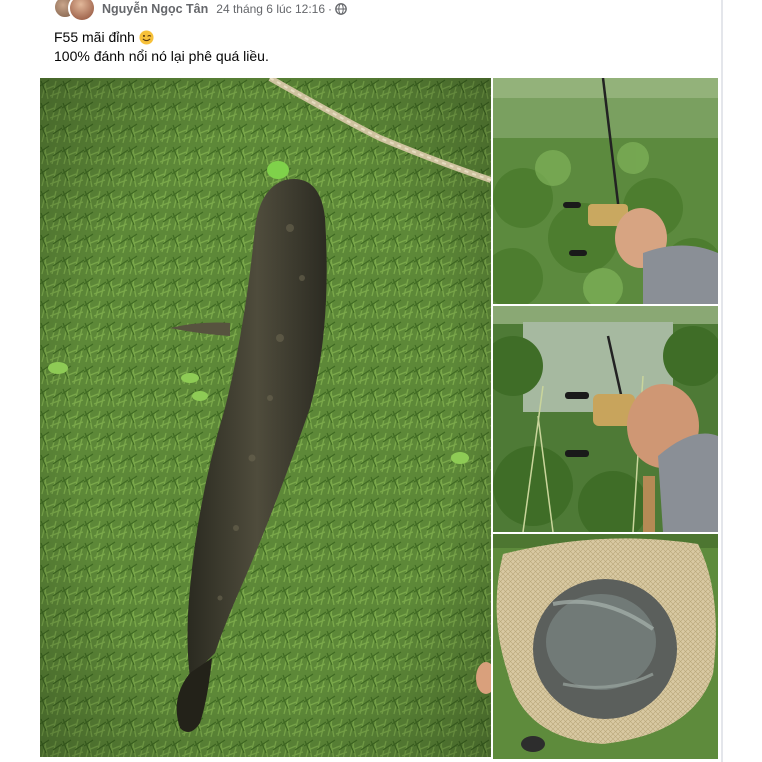 The width and height of the screenshot is (762, 762). I want to click on post-text-line: 100% đánh nổi nó lại phê quá liều., so click(161, 56).